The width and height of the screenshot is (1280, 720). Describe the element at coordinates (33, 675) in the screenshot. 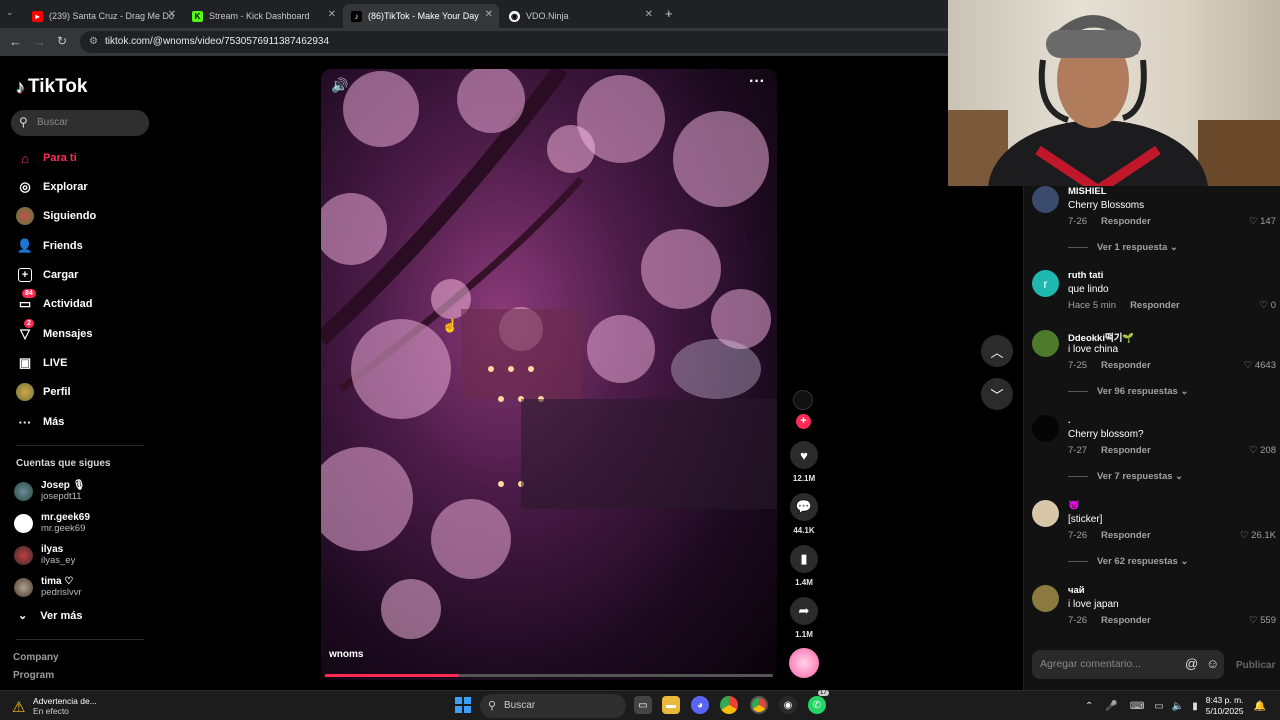

I see `footer-link-program: Program` at that location.